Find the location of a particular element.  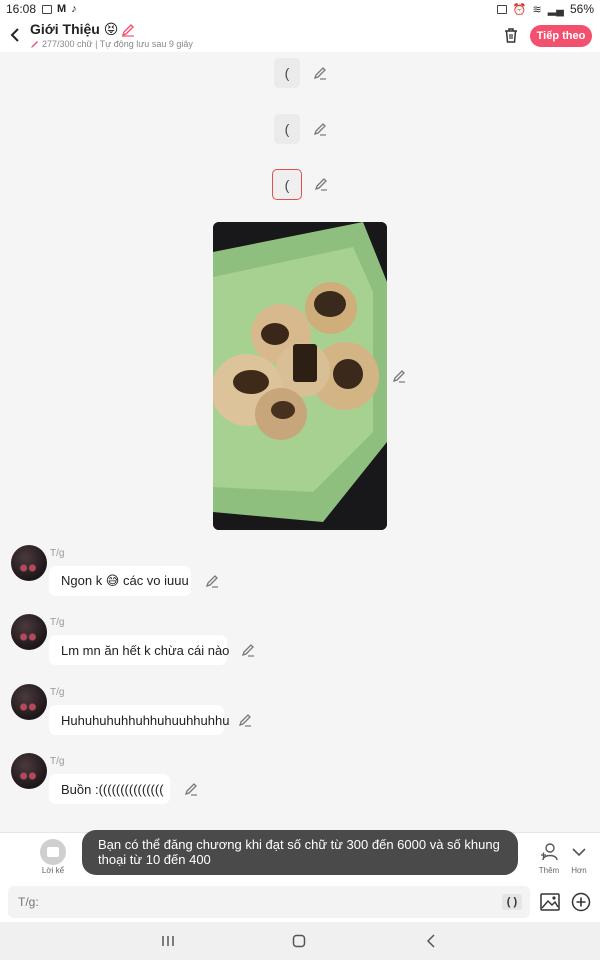

narration-tool: Lời kể is located at coordinates (53, 856).